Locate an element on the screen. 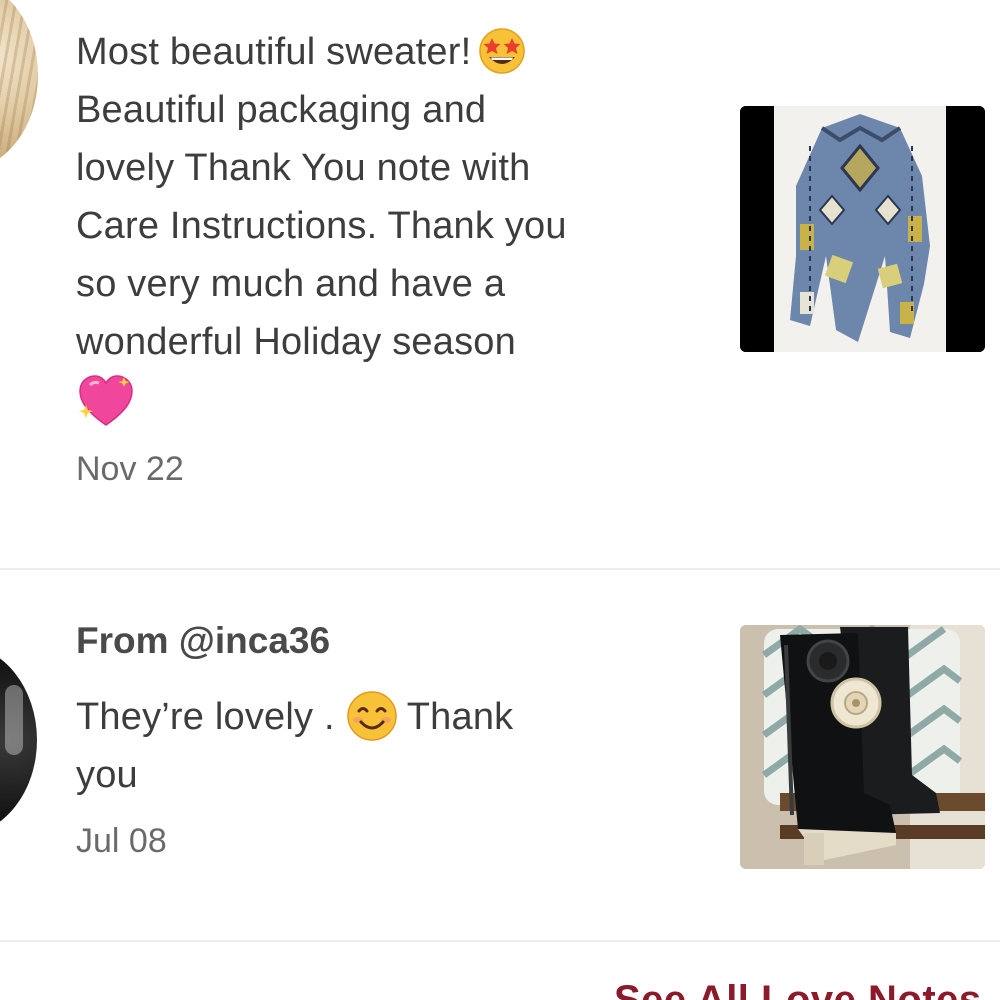  note-message: They’re lovely . Thank you is located at coordinates (386, 746).